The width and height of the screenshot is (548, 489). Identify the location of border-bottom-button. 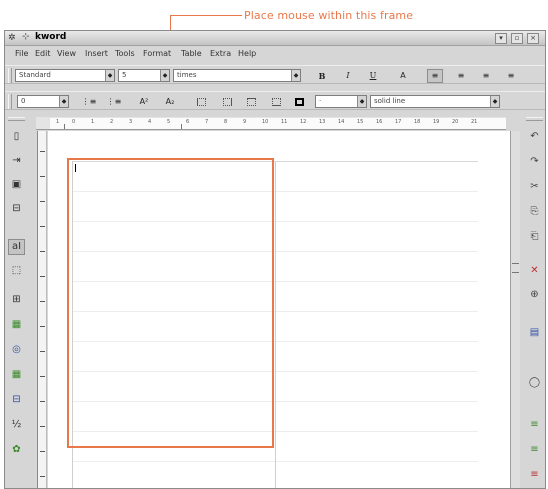
(276, 102).